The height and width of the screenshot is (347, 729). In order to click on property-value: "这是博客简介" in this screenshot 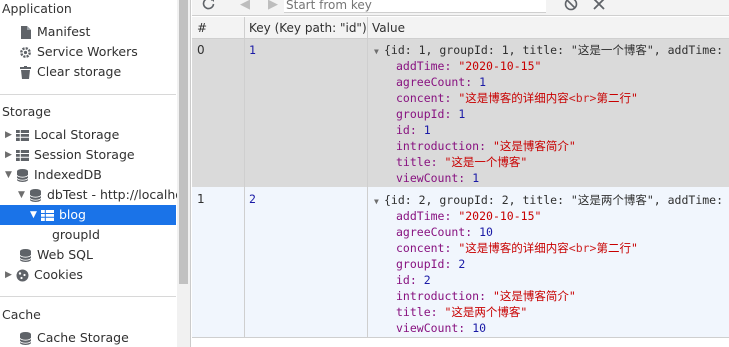, I will do `click(534, 146)`.